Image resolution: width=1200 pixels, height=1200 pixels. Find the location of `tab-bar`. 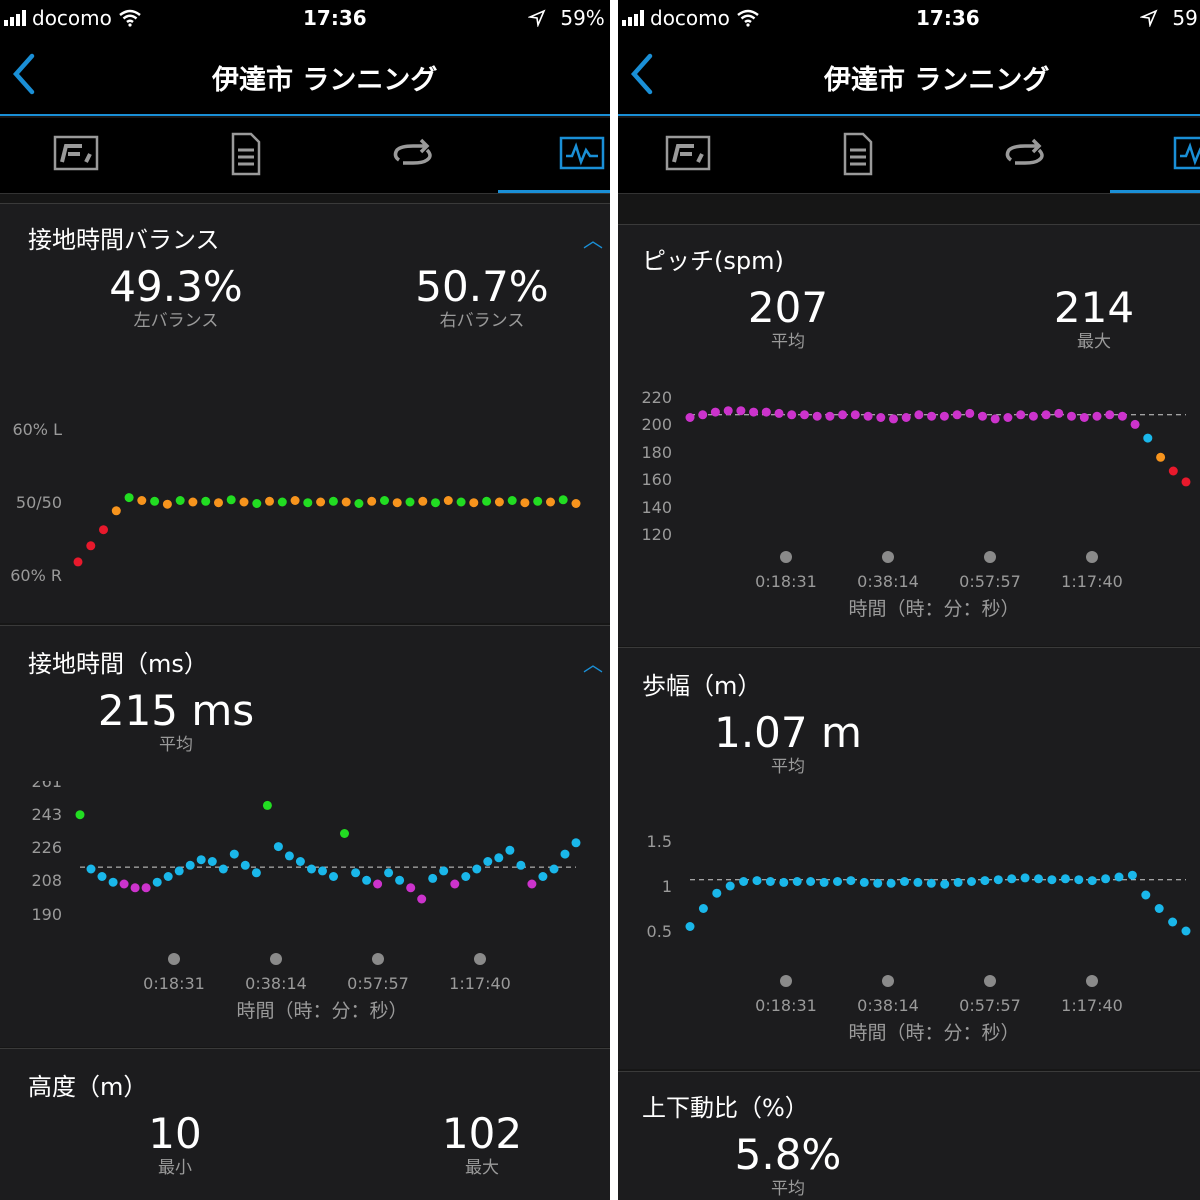

tab-bar is located at coordinates (909, 156).